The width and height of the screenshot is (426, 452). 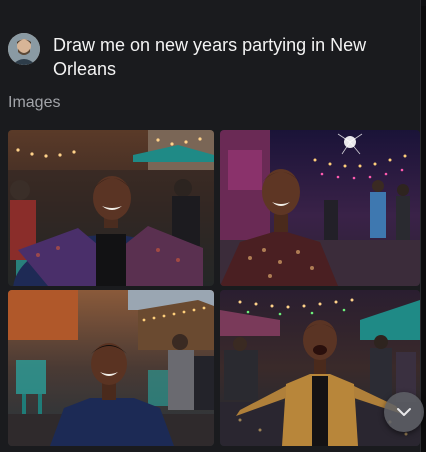 I want to click on scroll-down-button, so click(x=404, y=412).